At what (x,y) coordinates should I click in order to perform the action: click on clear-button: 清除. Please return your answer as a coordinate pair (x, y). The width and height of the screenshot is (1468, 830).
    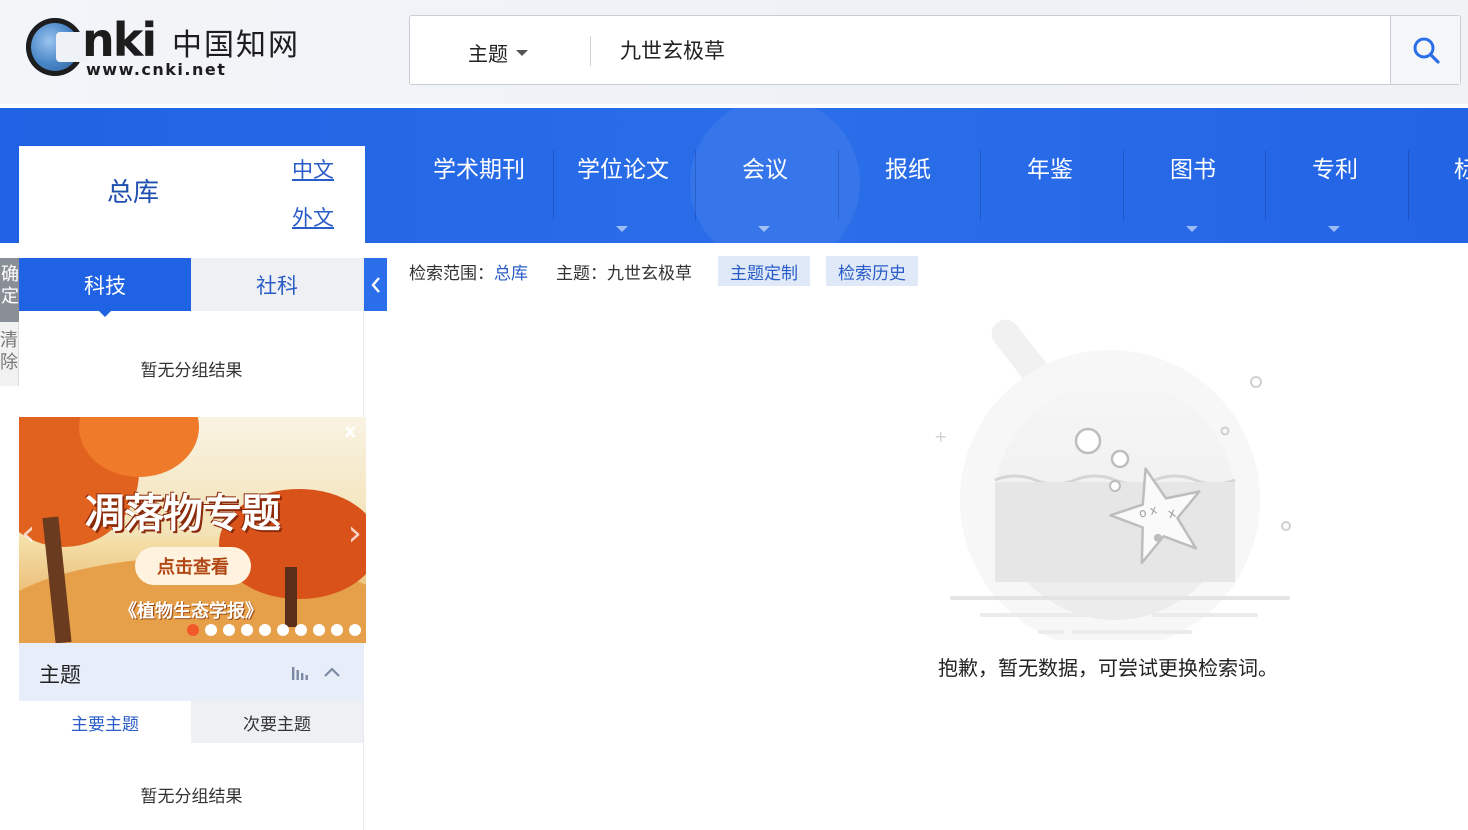
    Looking at the image, I should click on (9, 354).